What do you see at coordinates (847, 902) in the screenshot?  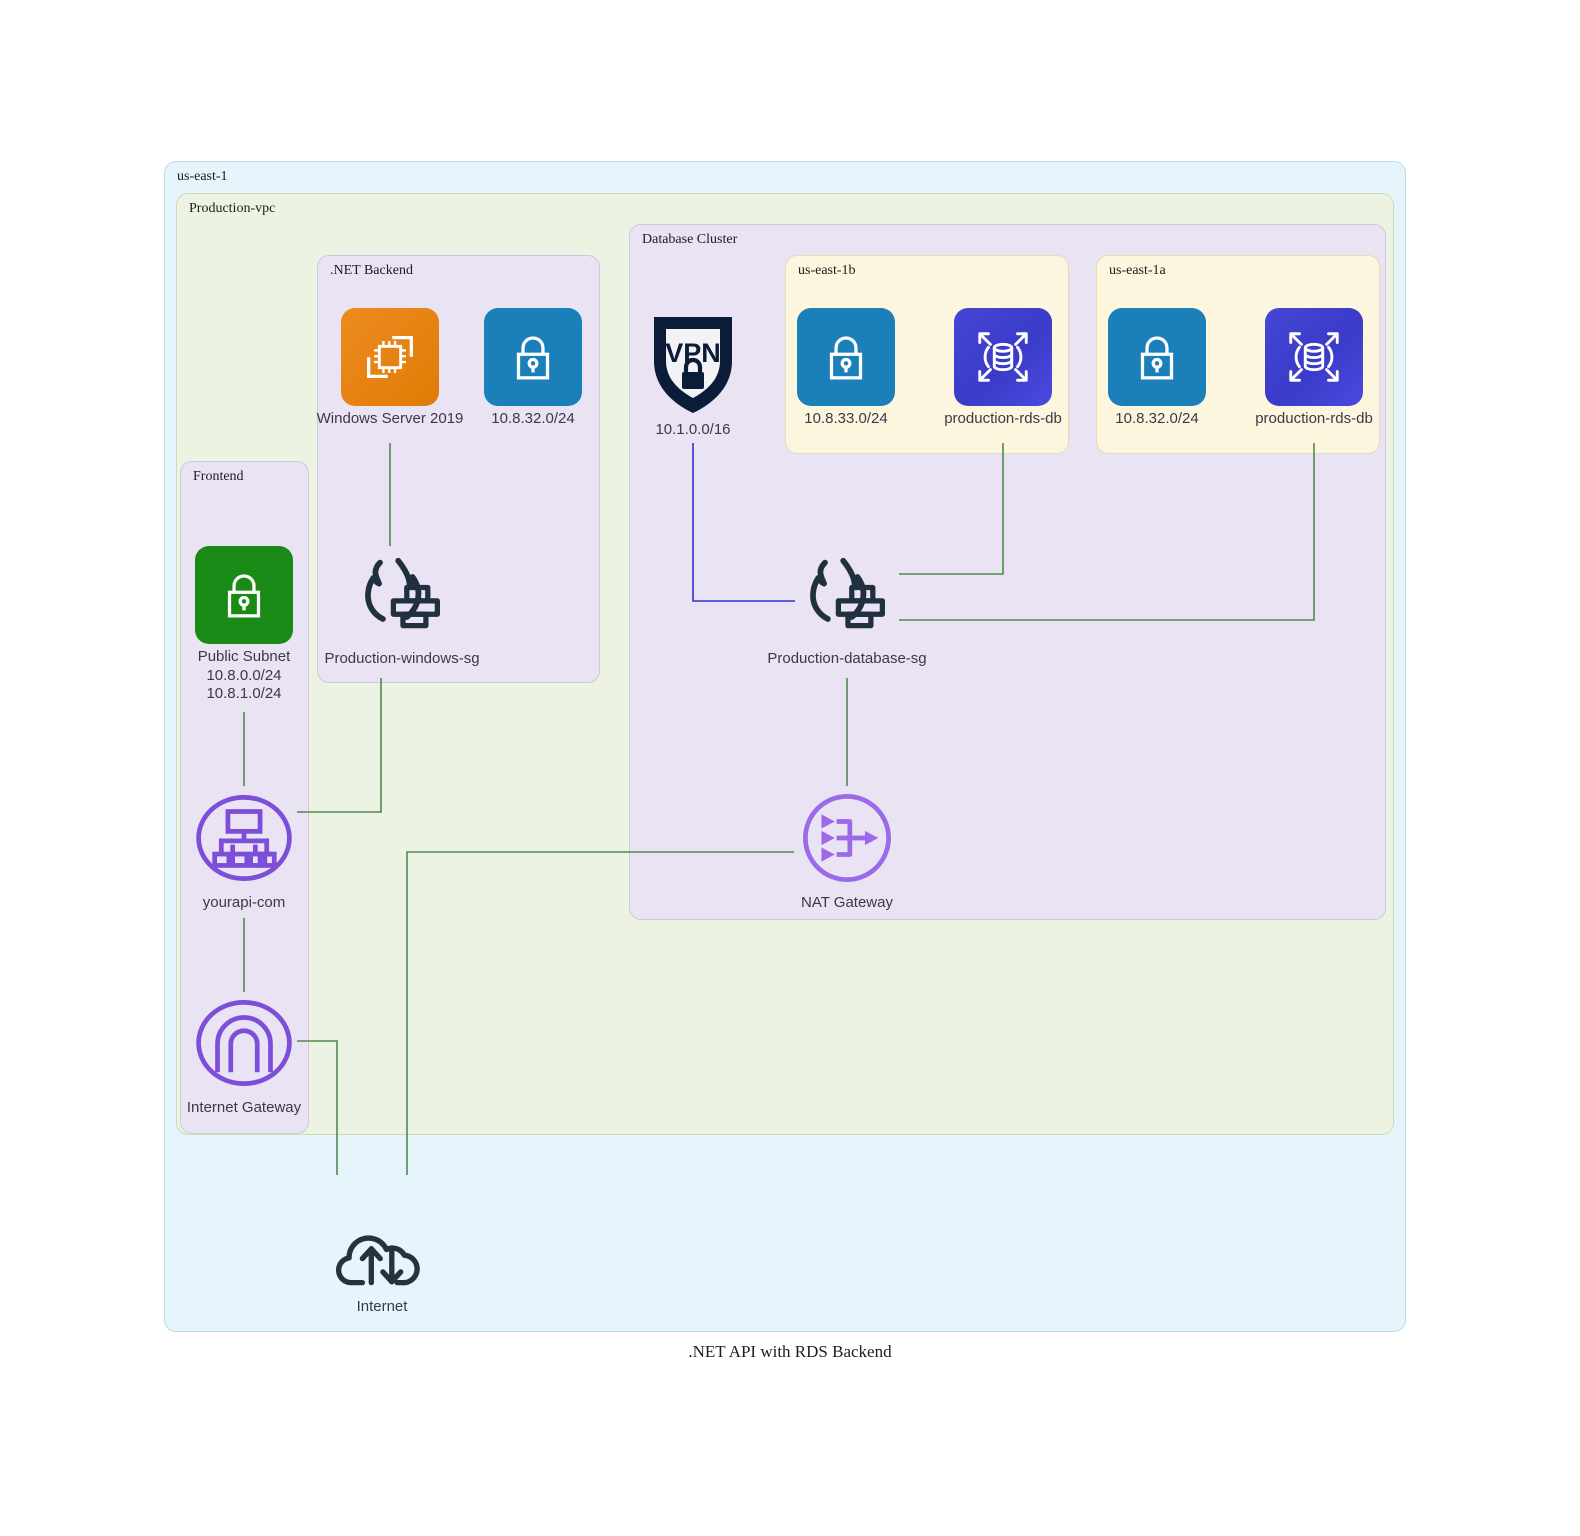 I see `node-label-nat-gateway: NAT Gateway` at bounding box center [847, 902].